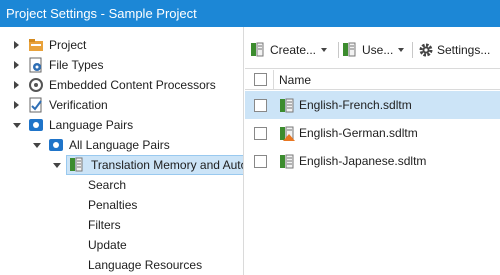  What do you see at coordinates (273, 80) in the screenshot?
I see `column-divider` at bounding box center [273, 80].